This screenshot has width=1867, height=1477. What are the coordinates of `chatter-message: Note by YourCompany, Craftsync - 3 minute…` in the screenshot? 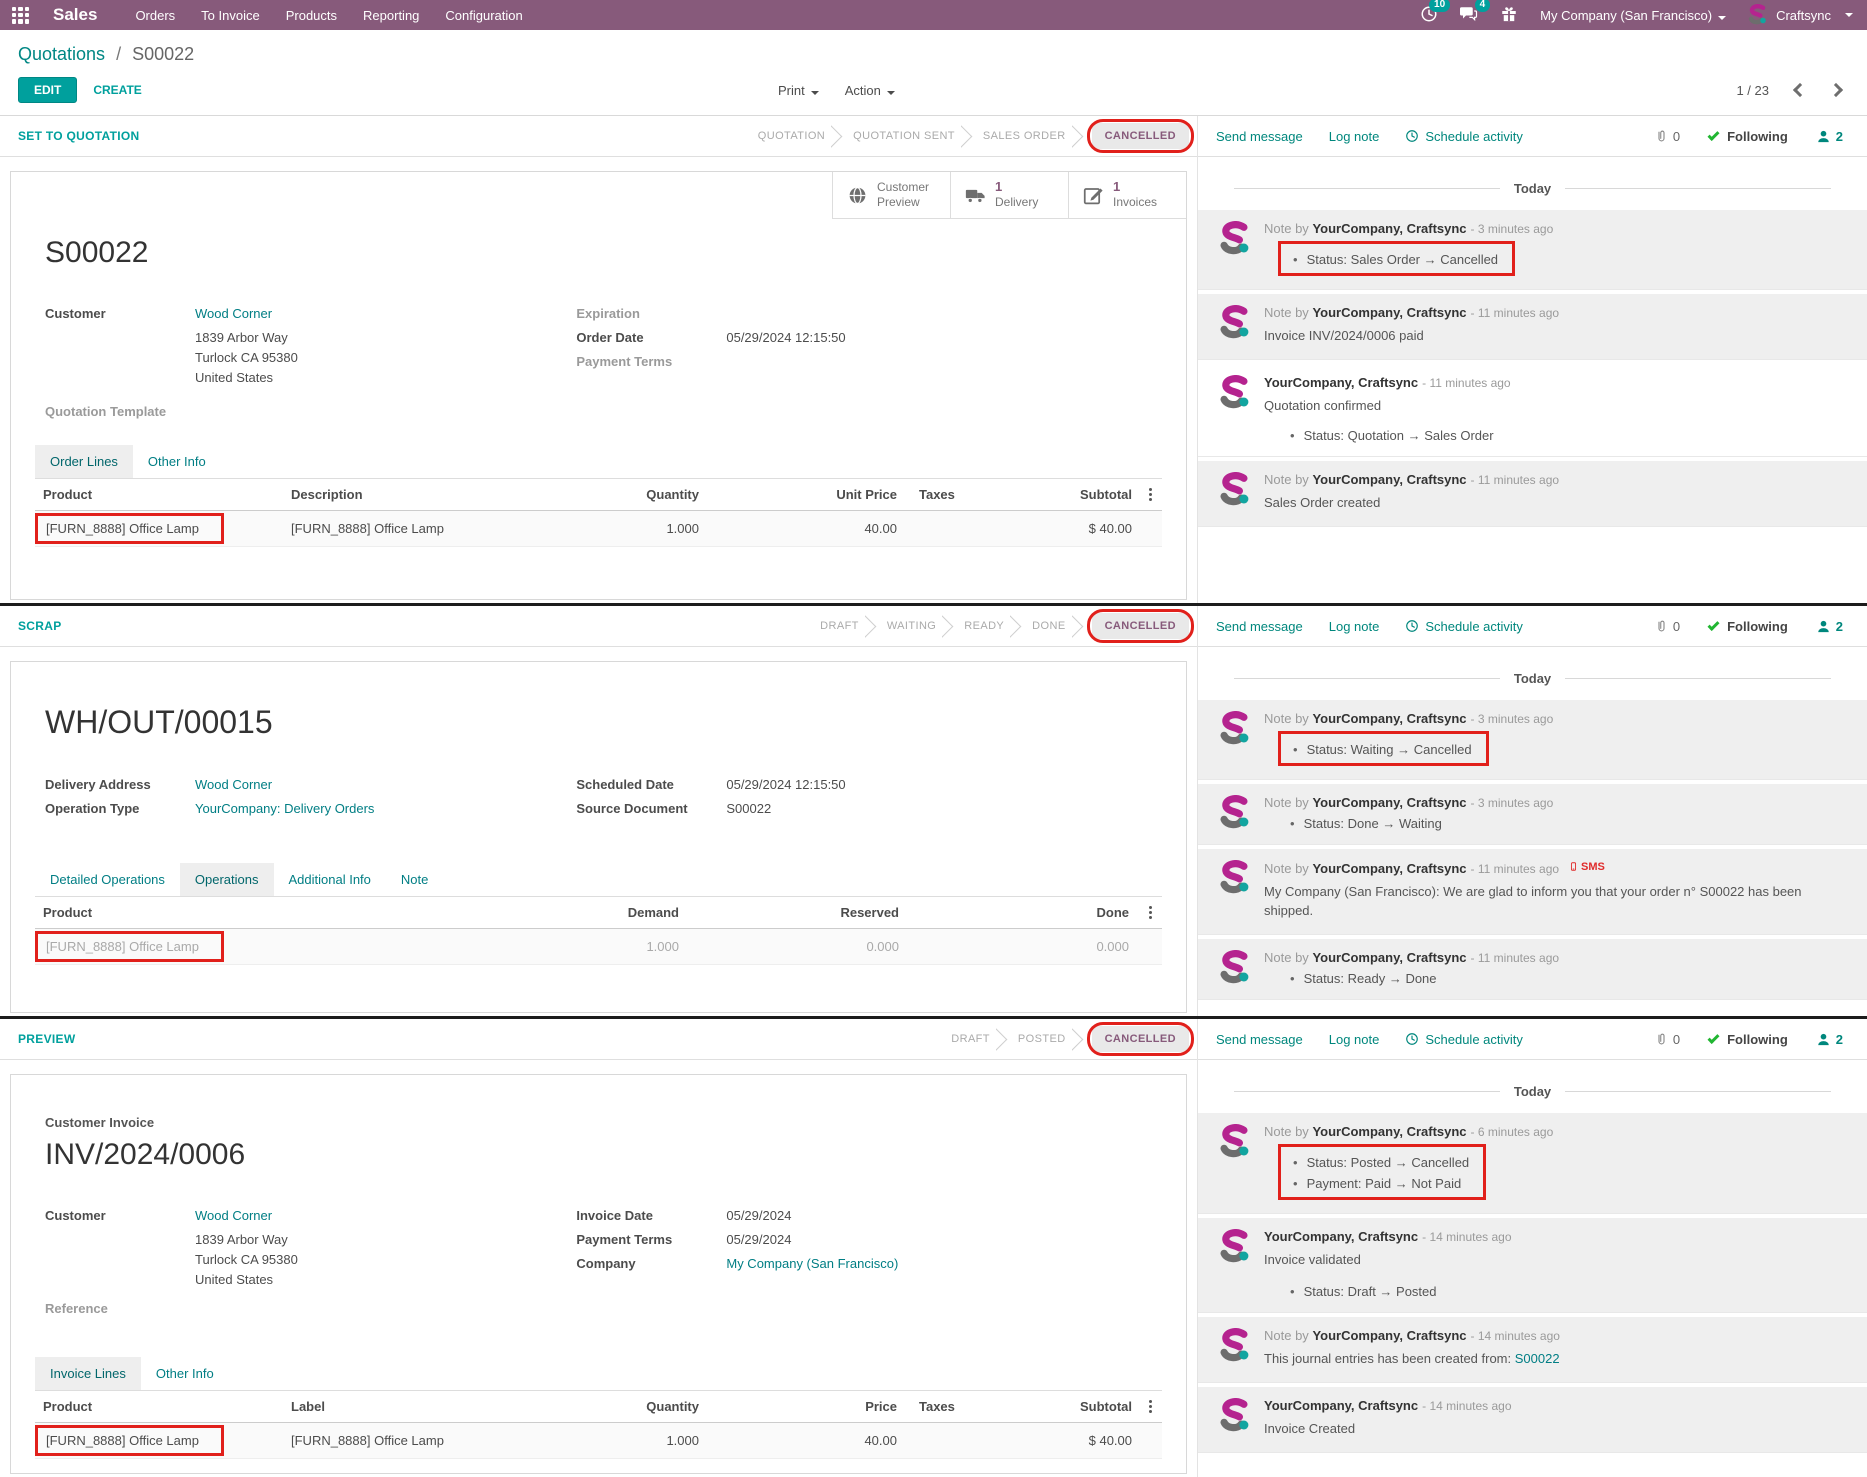 It's located at (1532, 814).